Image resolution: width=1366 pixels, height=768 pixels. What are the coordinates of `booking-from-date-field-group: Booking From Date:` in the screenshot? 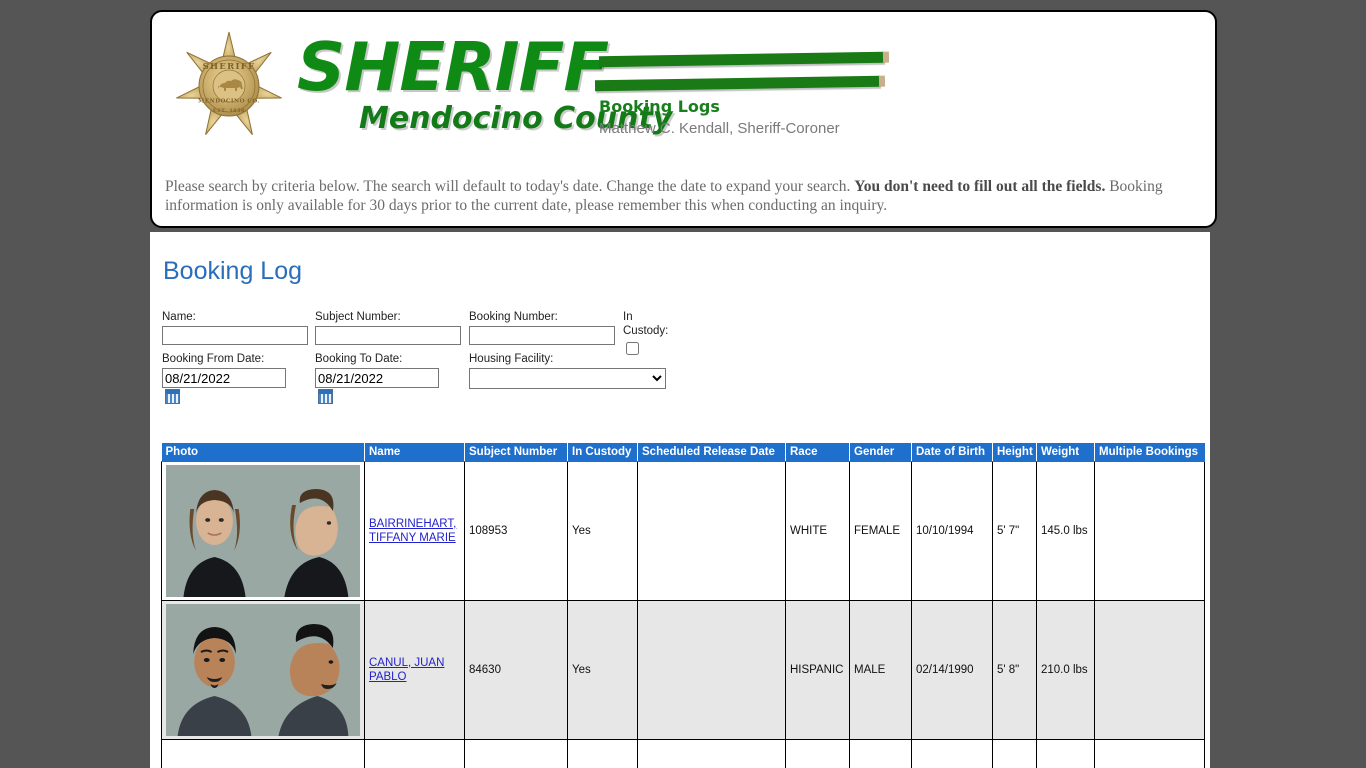 It's located at (224, 379).